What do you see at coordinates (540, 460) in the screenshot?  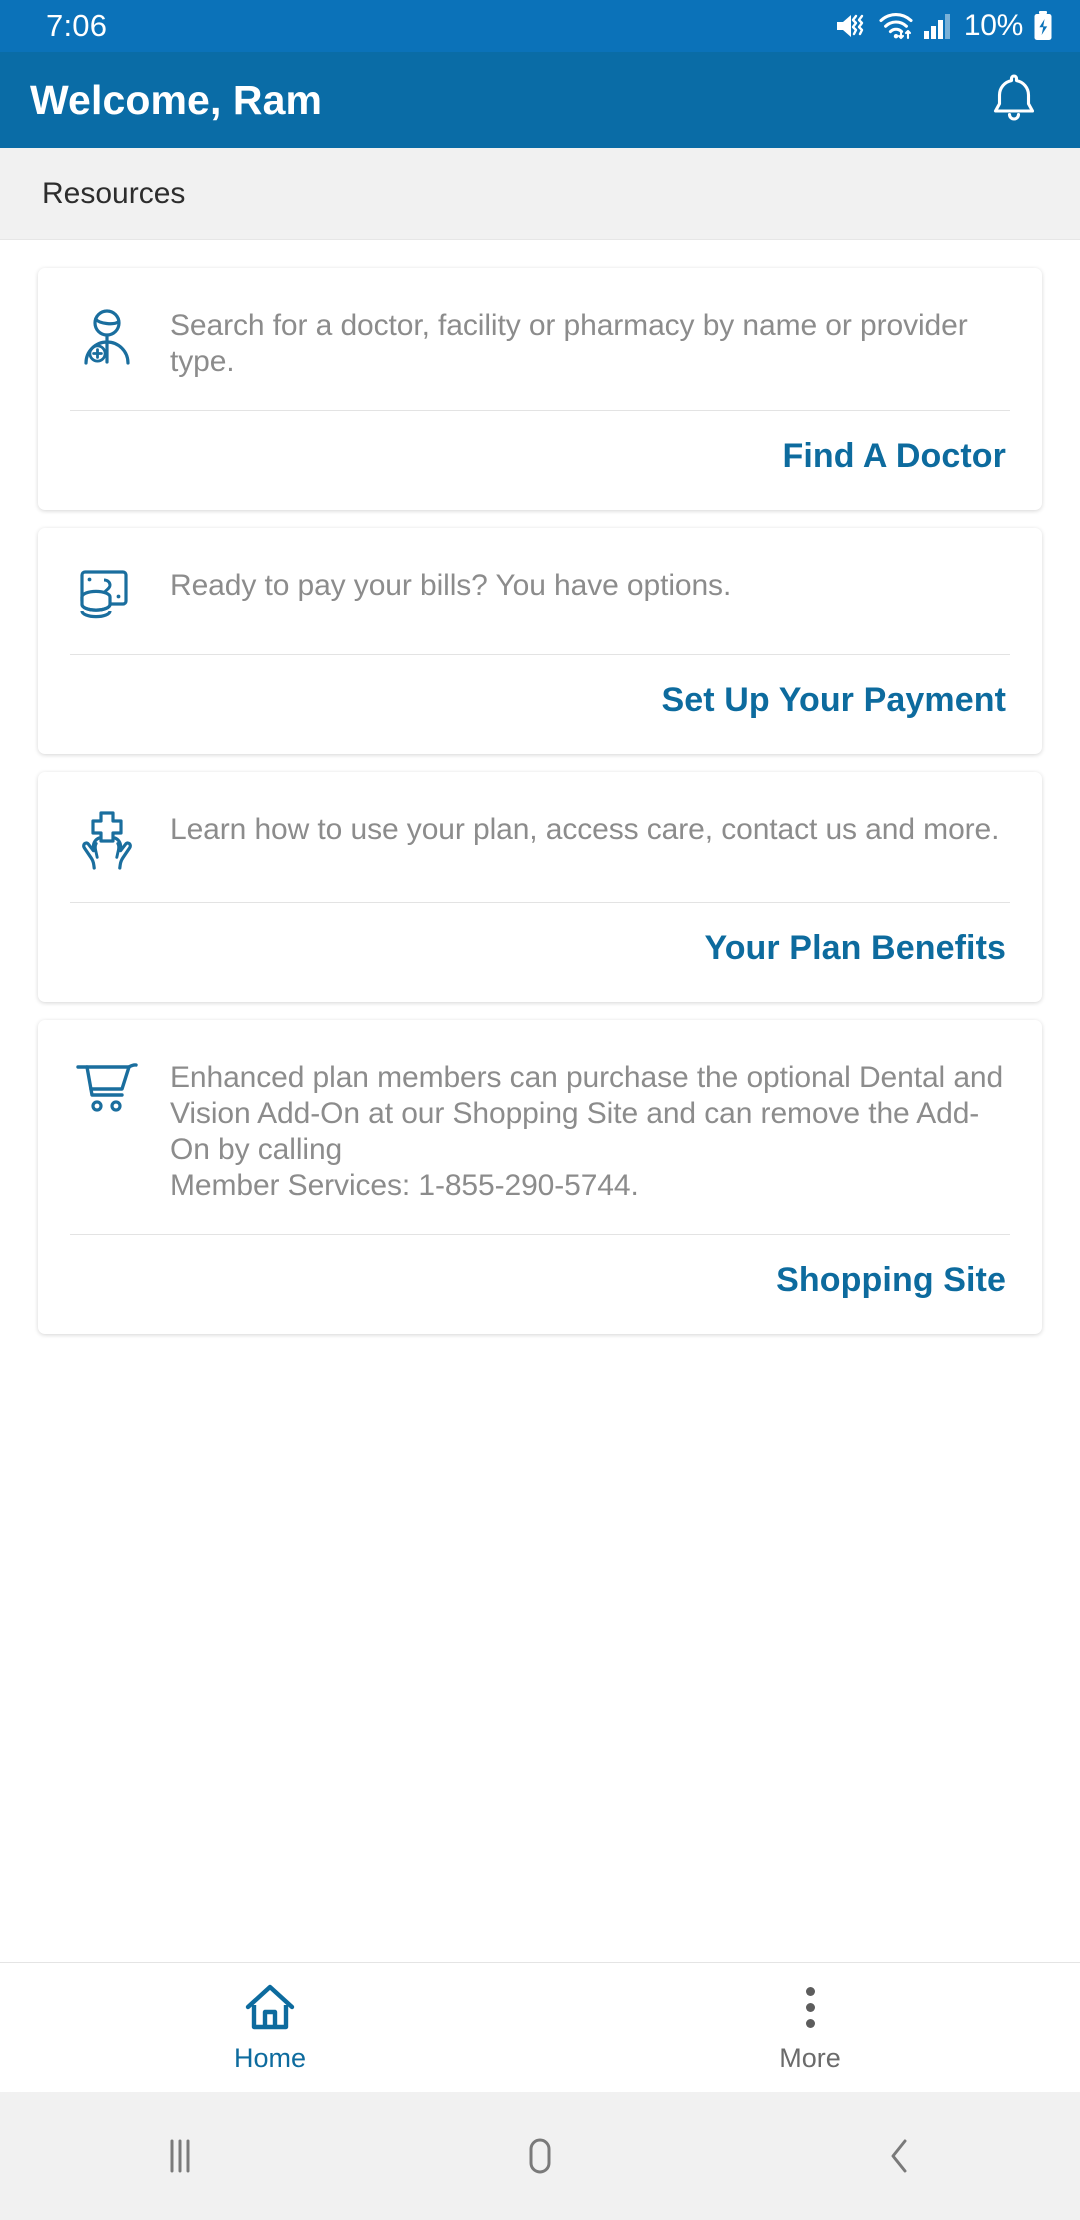 I see `card-action: Find A Doctor` at bounding box center [540, 460].